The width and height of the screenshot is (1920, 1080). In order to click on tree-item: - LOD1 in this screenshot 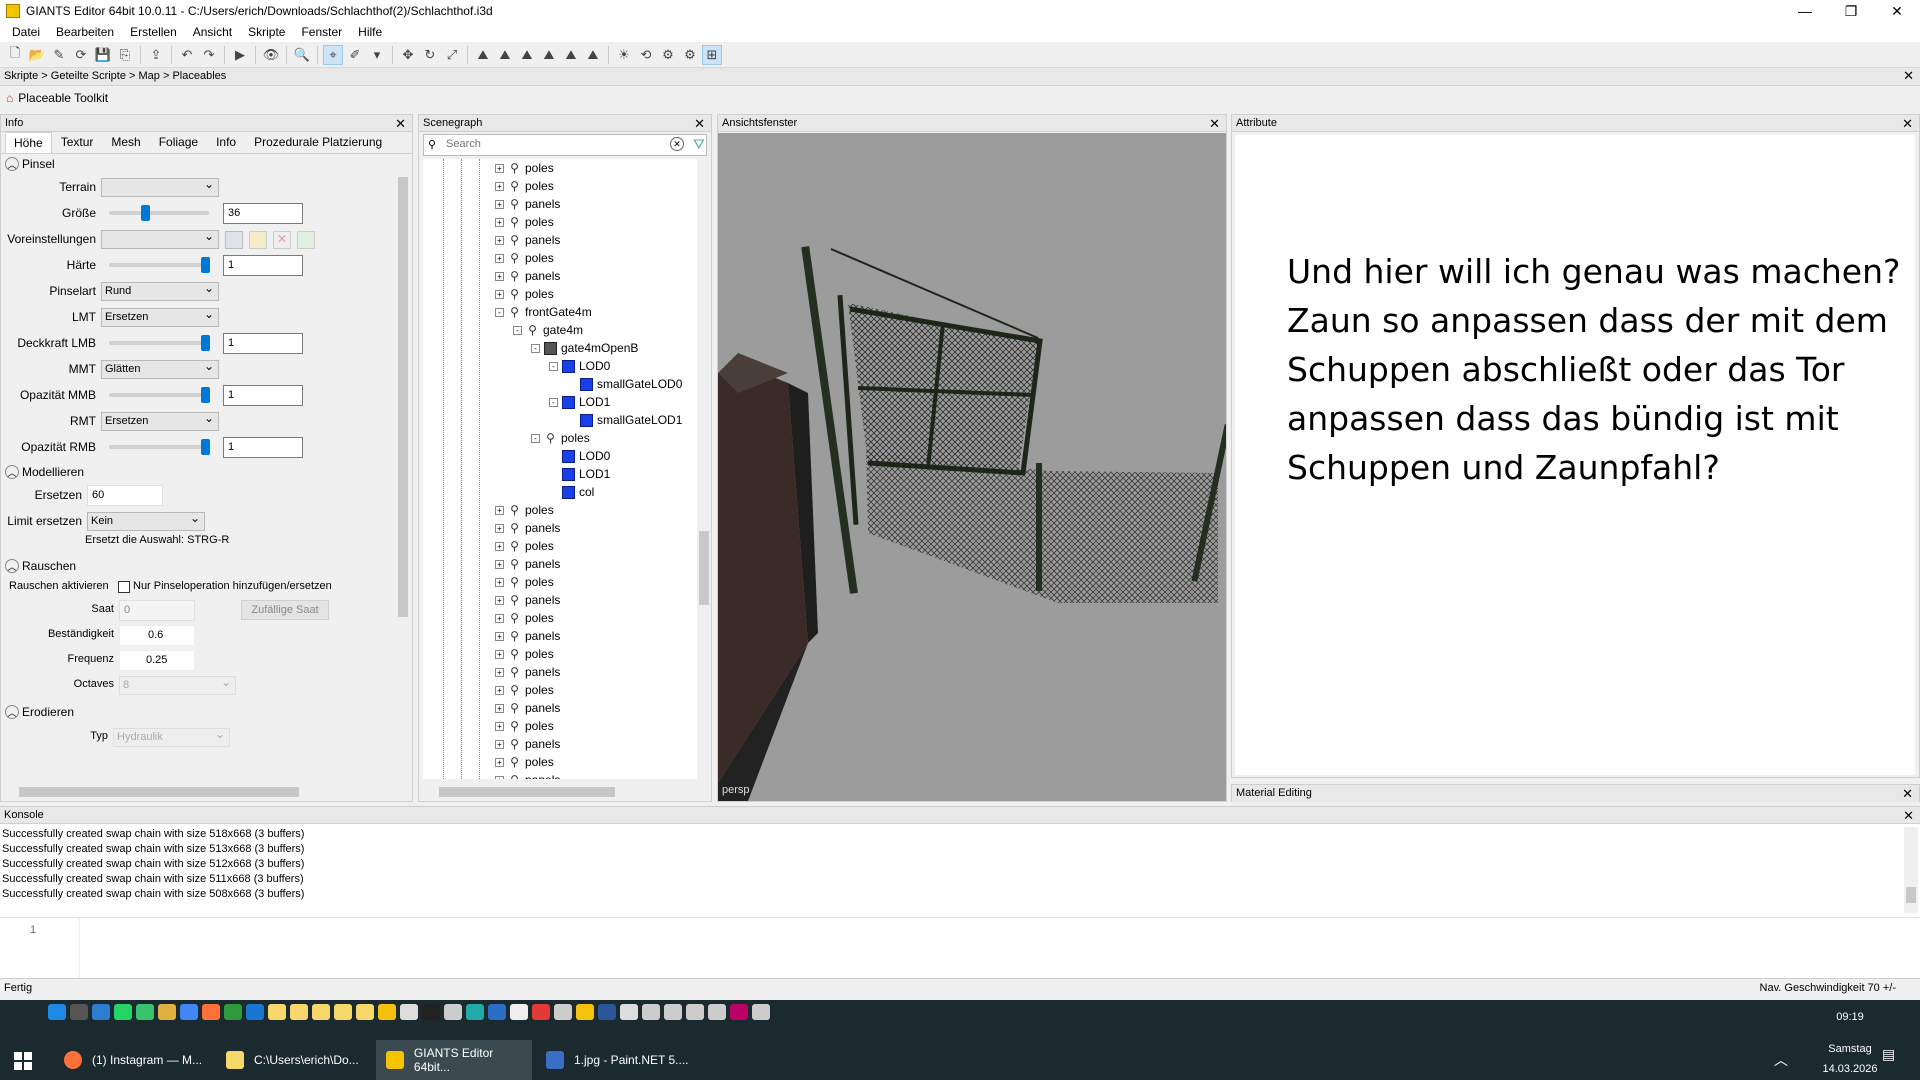, I will do `click(579, 402)`.